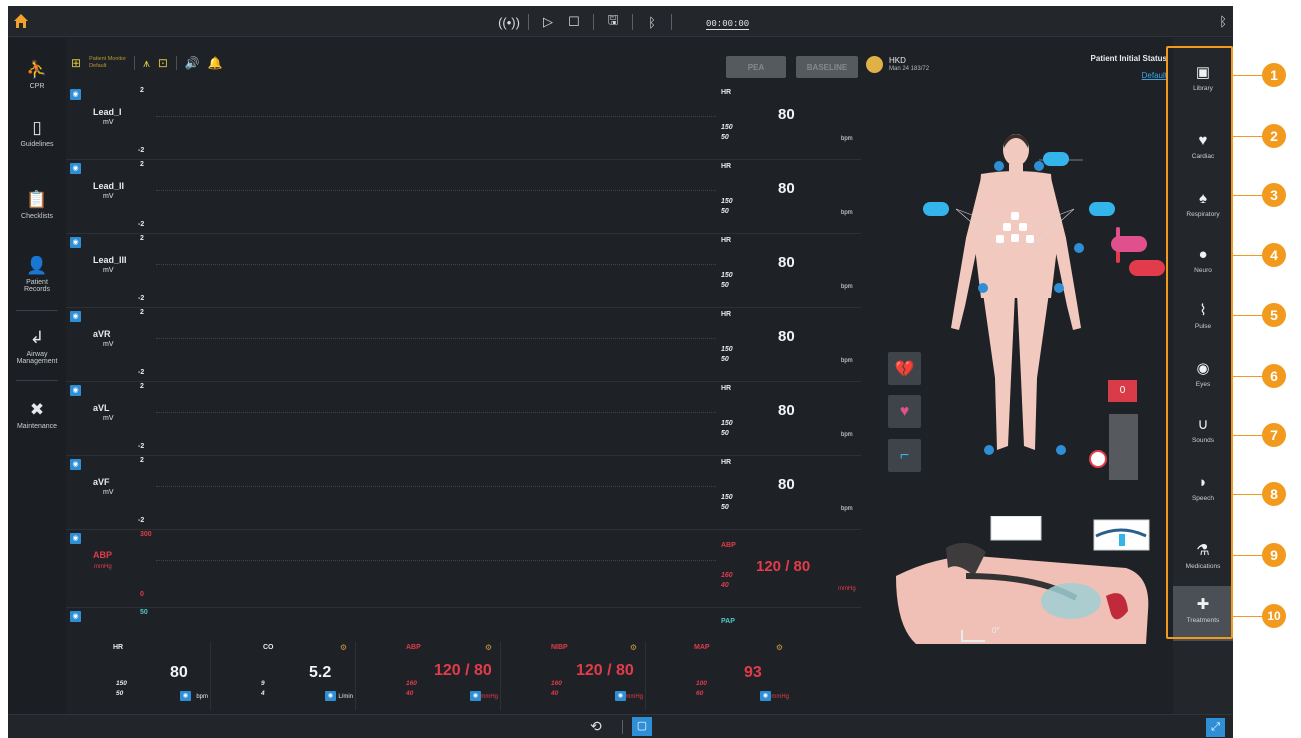  Describe the element at coordinates (202, 697) in the screenshot. I see `numeric-unit: bpm` at that location.